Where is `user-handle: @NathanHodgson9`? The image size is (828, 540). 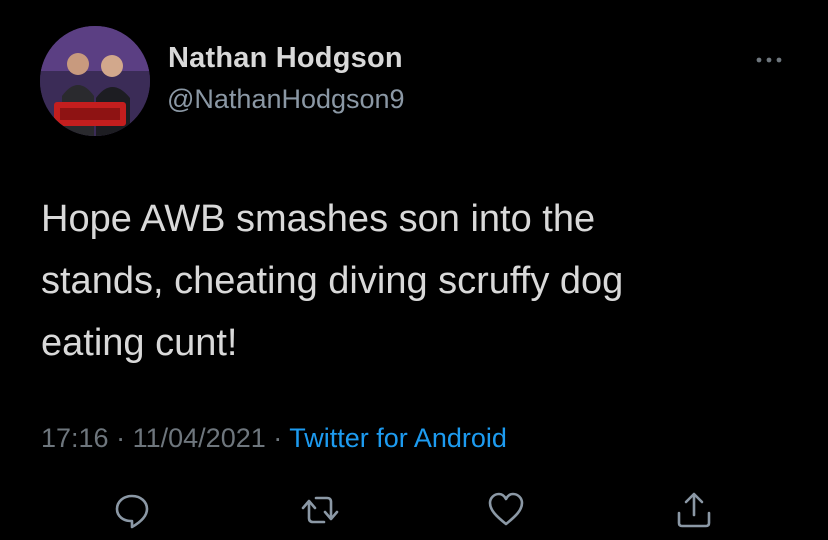 user-handle: @NathanHodgson9 is located at coordinates (286, 99).